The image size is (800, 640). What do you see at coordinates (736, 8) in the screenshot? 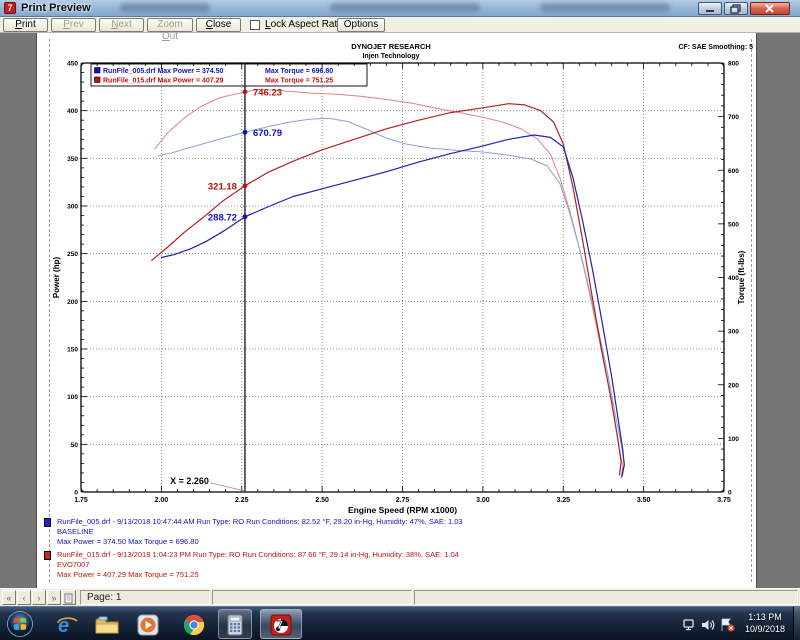
I see `restore-button` at bounding box center [736, 8].